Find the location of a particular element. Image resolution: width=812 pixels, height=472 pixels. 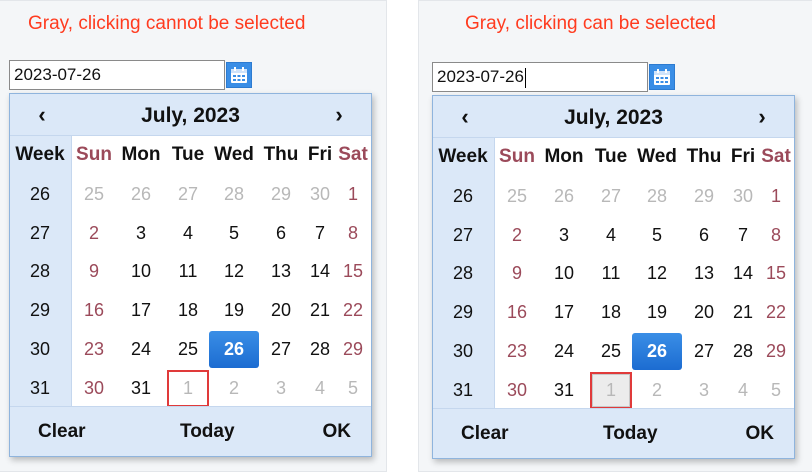

left-calendar-button is located at coordinates (239, 75).